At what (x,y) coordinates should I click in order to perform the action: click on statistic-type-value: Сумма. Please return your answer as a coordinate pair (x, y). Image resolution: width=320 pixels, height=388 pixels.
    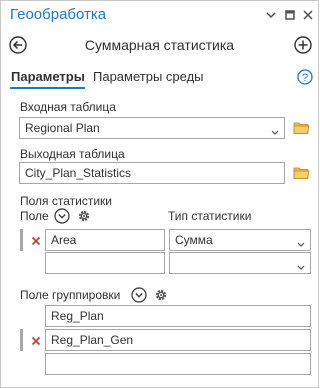
    Looking at the image, I should click on (194, 240).